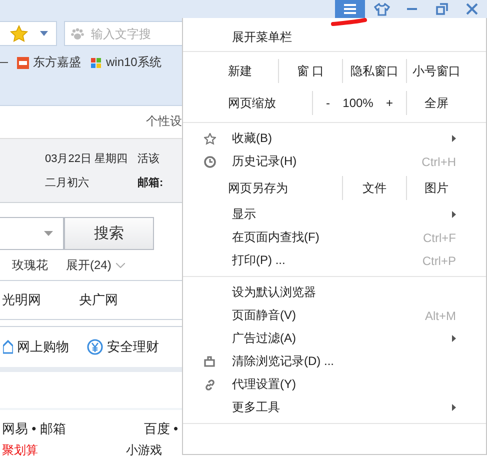 This screenshot has height=459, width=487. I want to click on paw-icon, so click(77, 34).